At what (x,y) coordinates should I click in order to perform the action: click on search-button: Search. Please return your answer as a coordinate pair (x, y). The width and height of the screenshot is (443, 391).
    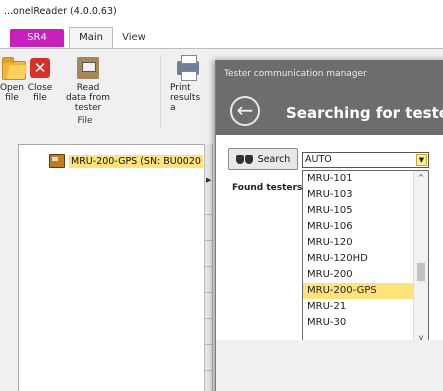
    Looking at the image, I should click on (263, 159).